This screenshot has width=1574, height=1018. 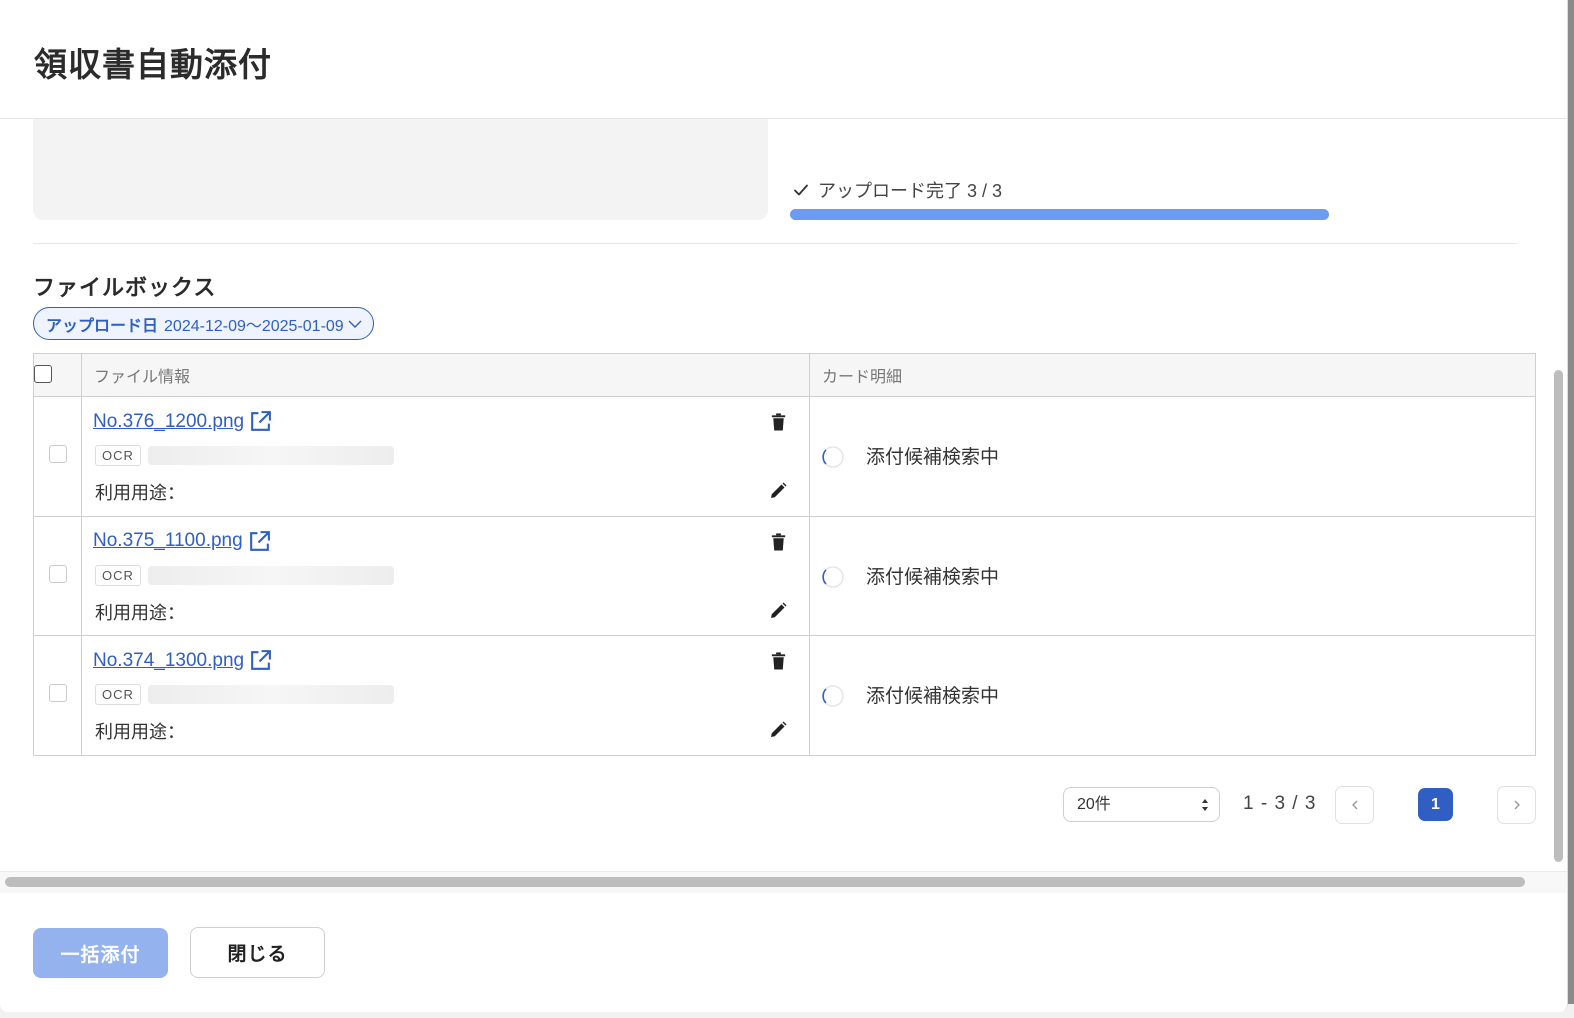 I want to click on modal-header: 領収書自動添付, so click(x=783, y=59).